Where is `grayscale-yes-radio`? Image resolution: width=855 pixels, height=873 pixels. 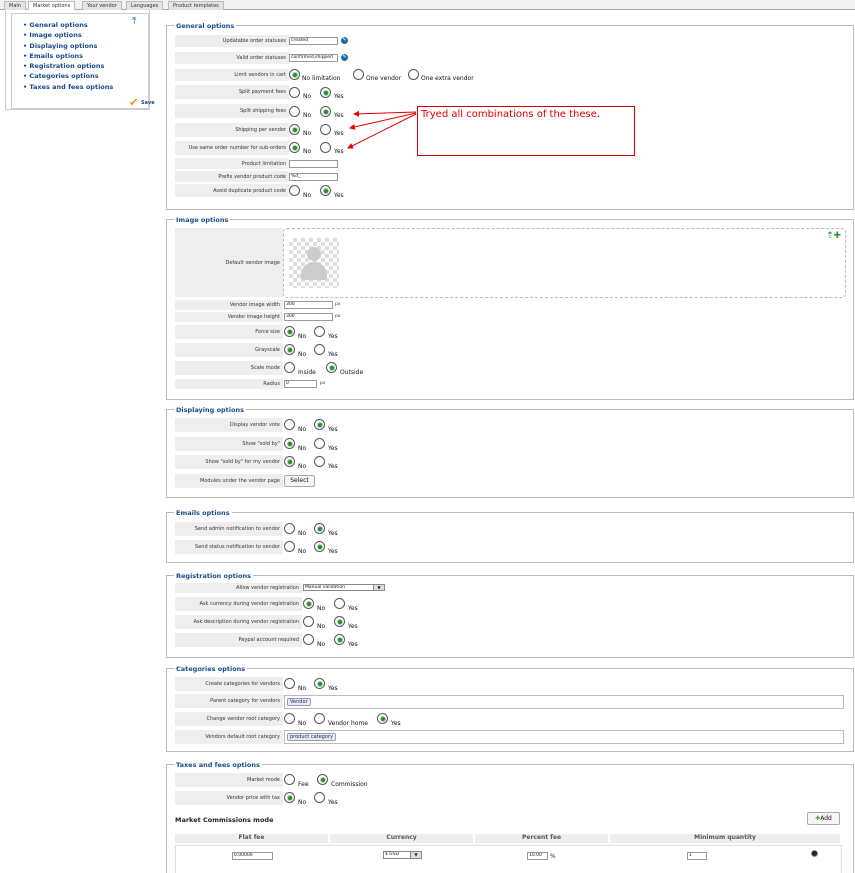 grayscale-yes-radio is located at coordinates (319, 349).